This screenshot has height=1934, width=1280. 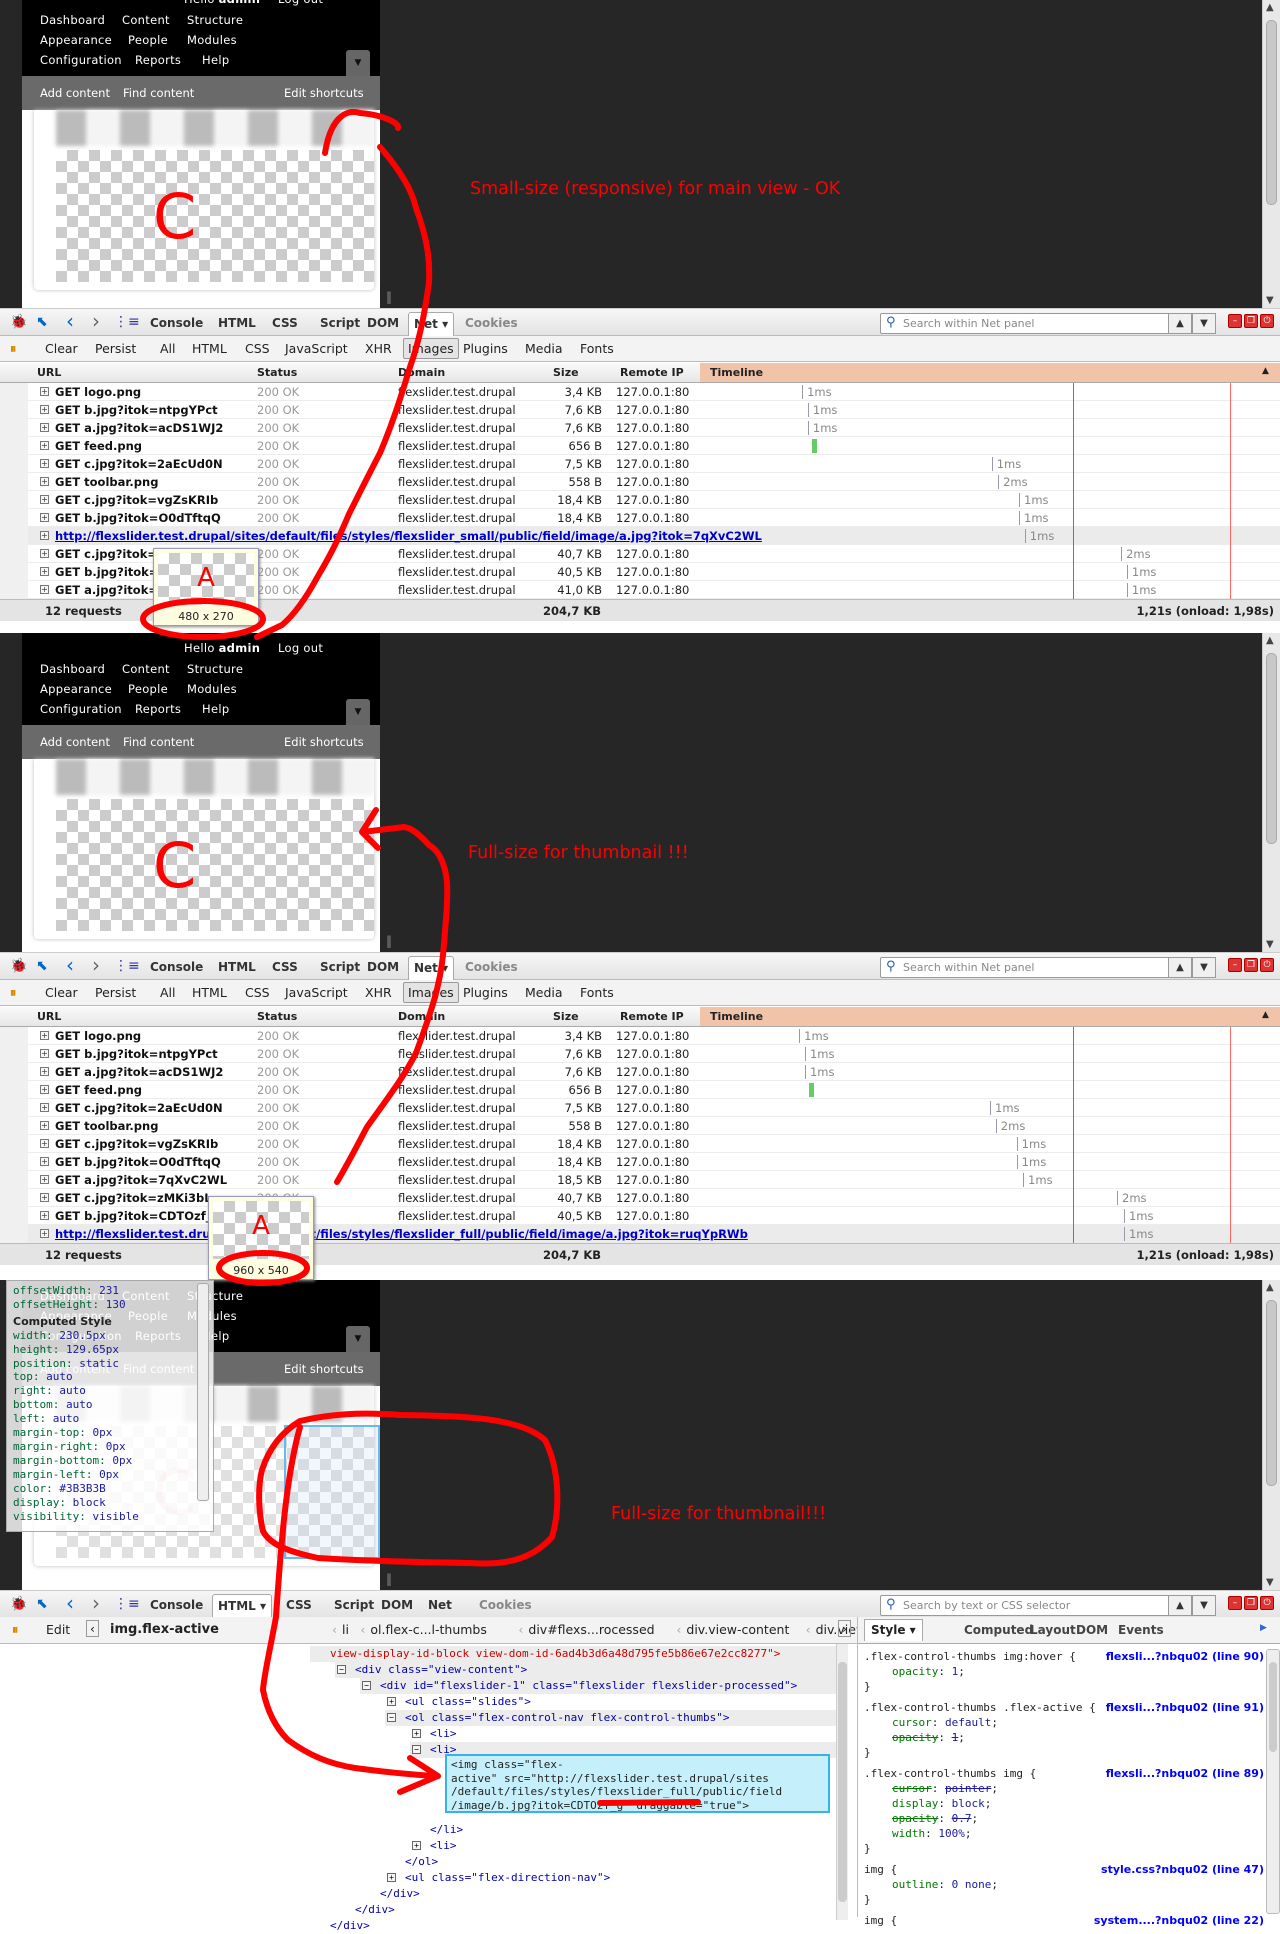 I want to click on minimize-icon: –, so click(x=1235, y=965).